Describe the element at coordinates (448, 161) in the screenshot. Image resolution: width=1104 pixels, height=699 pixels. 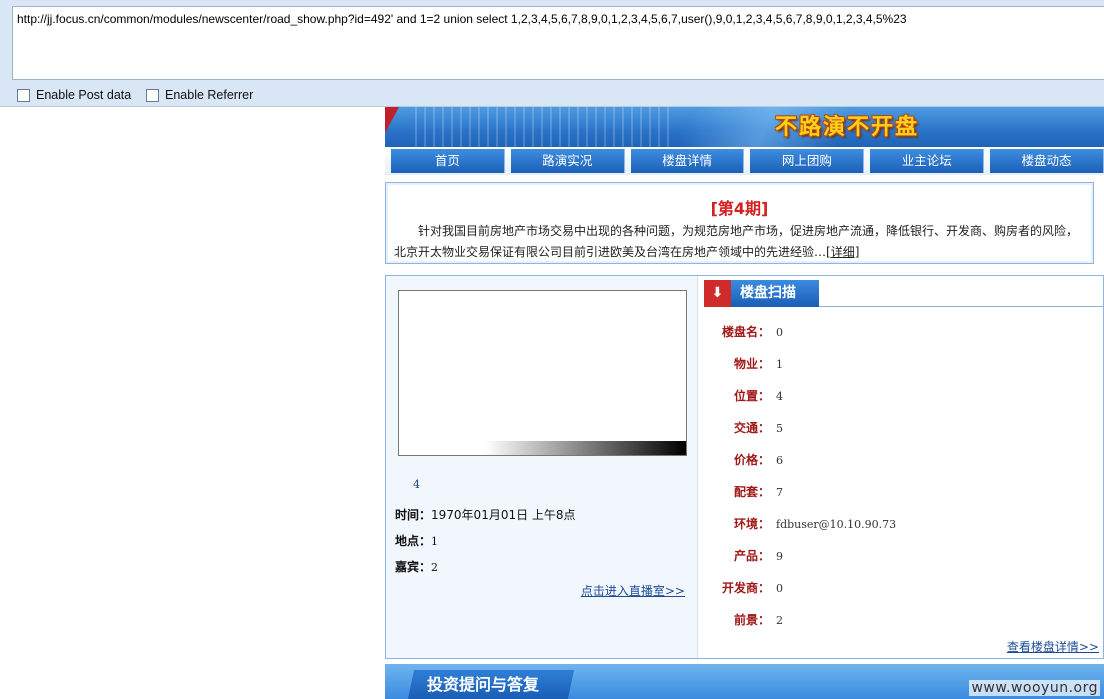
I see `nav-home: 首页` at that location.